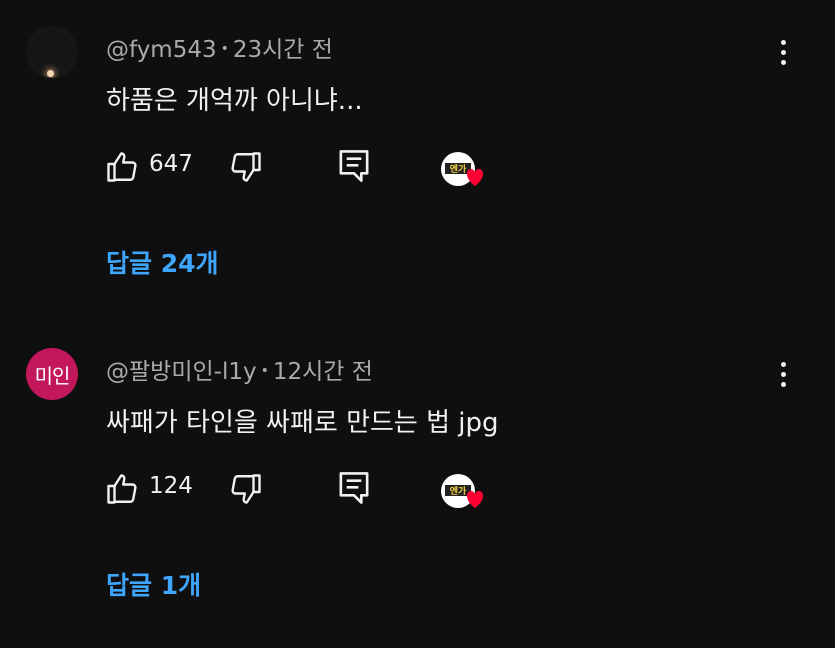 The image size is (835, 648). I want to click on timestamp: 12시간 전, so click(323, 372).